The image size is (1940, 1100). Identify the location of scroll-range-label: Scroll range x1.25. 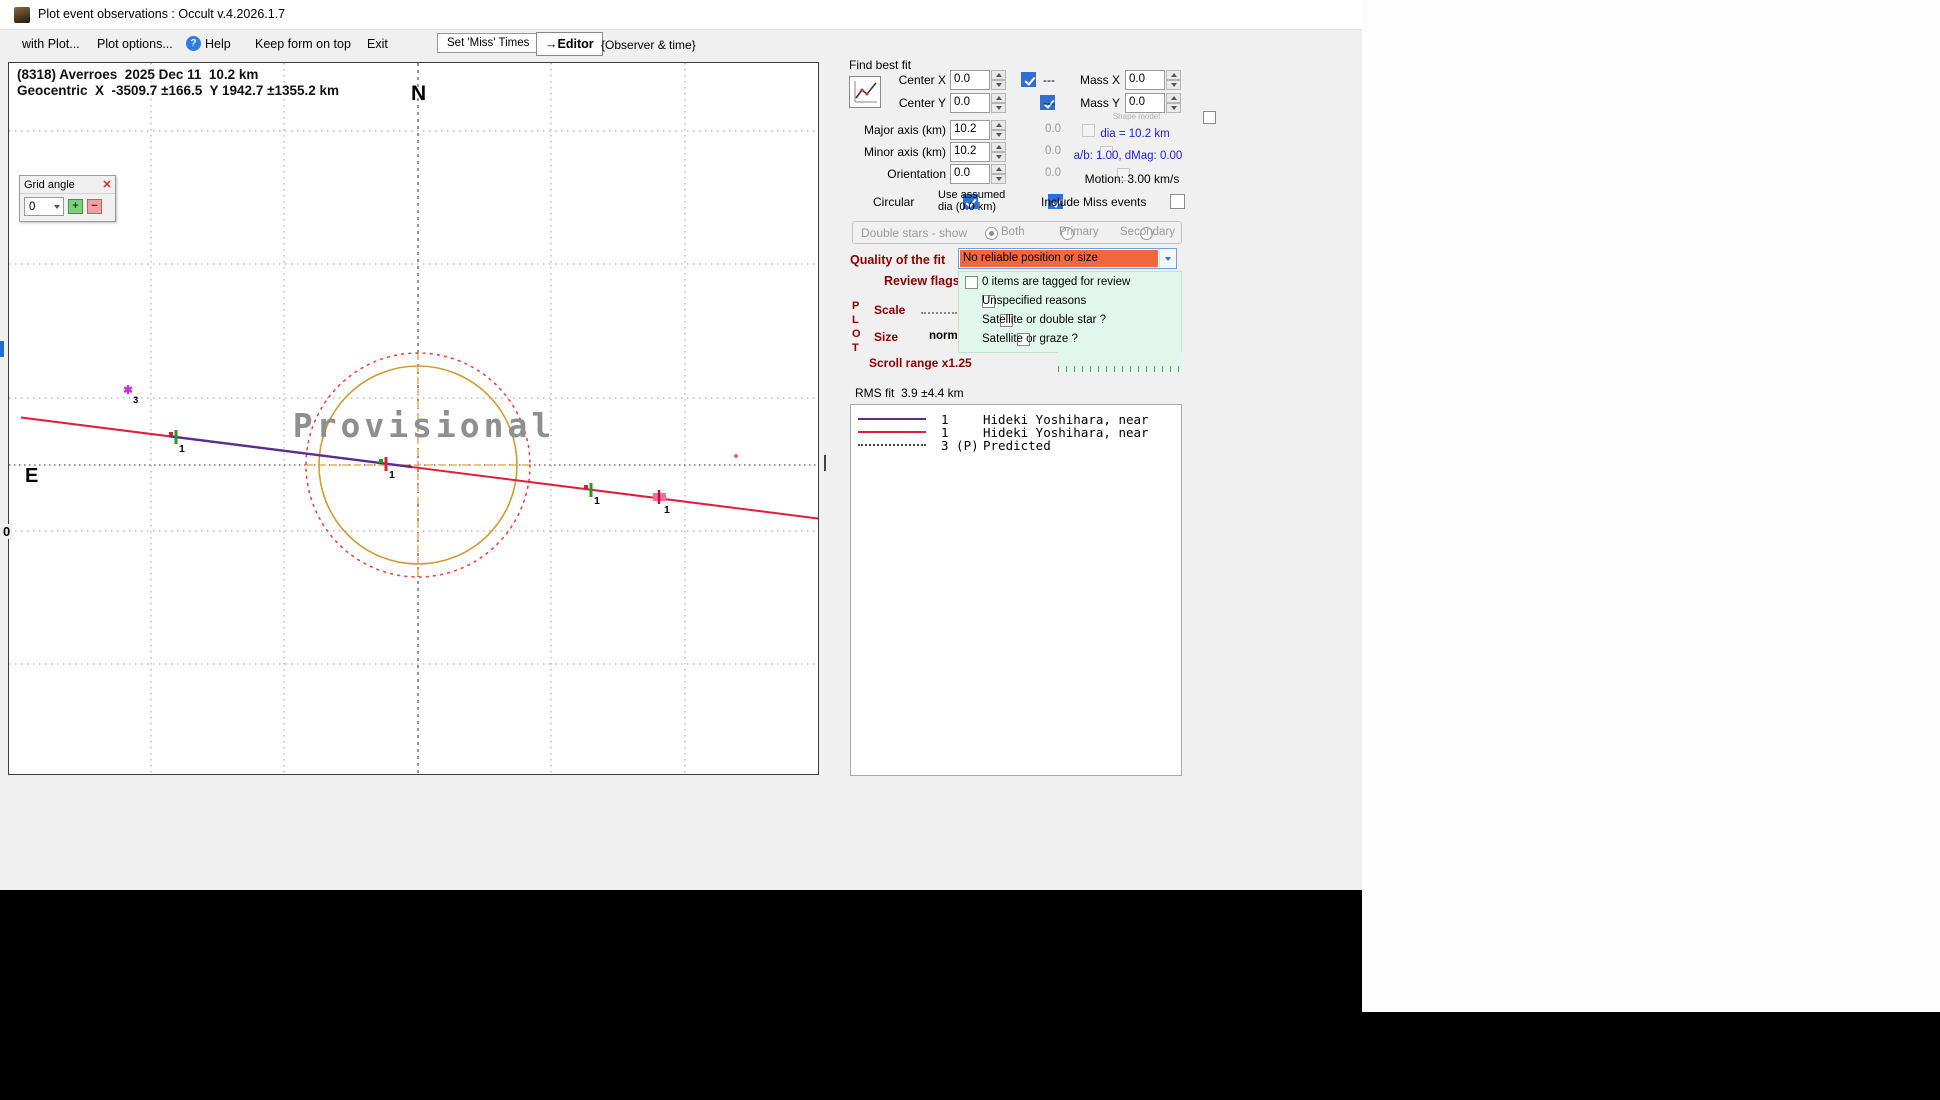
(920, 363).